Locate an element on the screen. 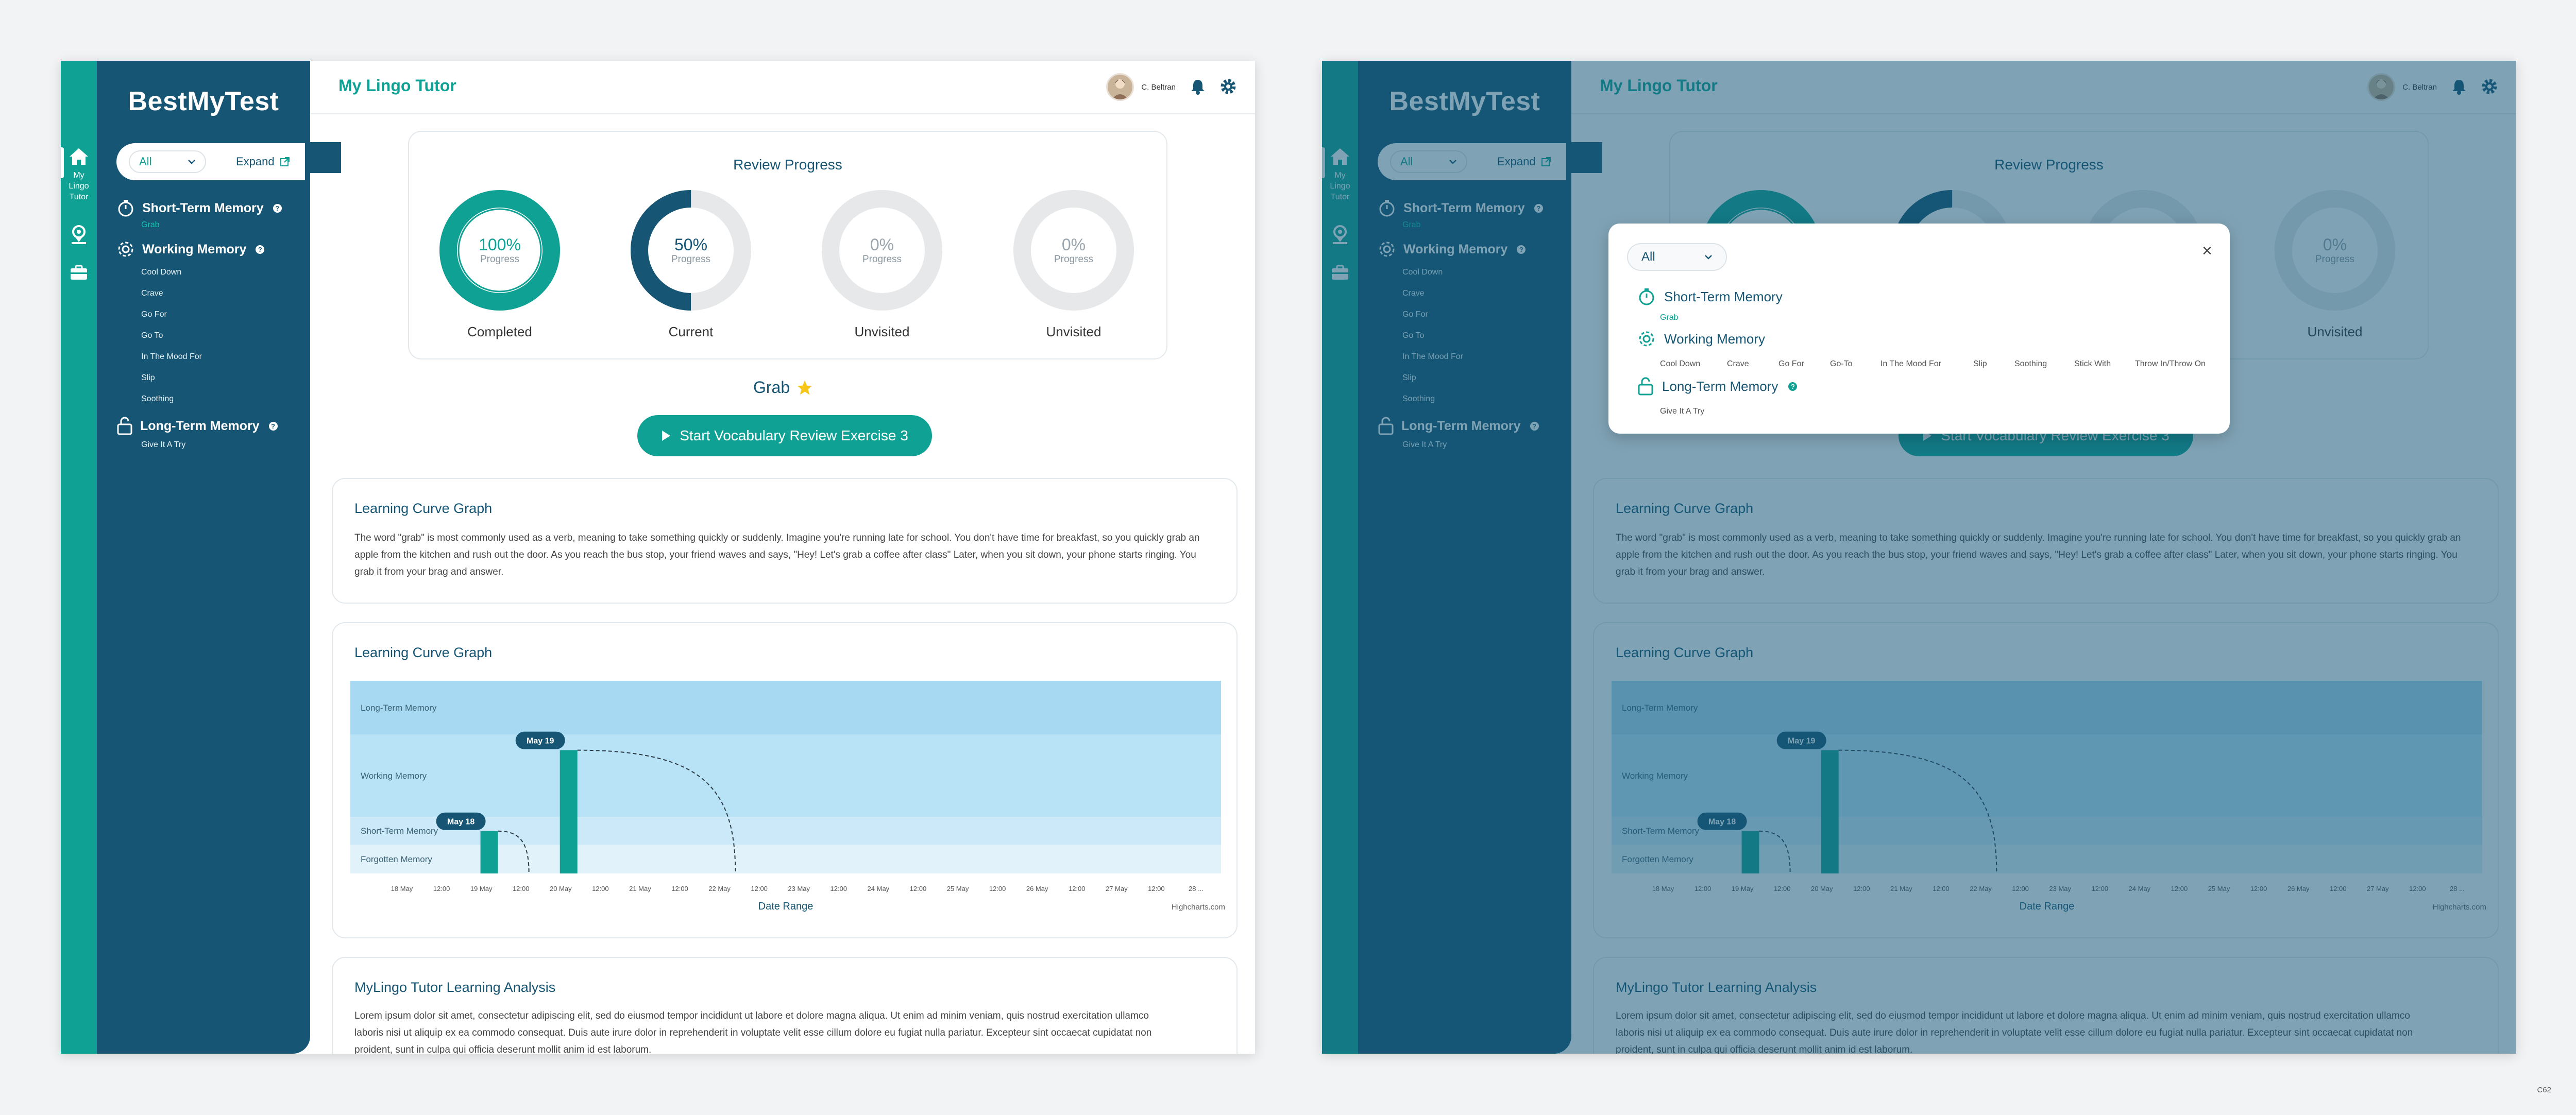  band-label: Short-Term Memory is located at coordinates (399, 831).